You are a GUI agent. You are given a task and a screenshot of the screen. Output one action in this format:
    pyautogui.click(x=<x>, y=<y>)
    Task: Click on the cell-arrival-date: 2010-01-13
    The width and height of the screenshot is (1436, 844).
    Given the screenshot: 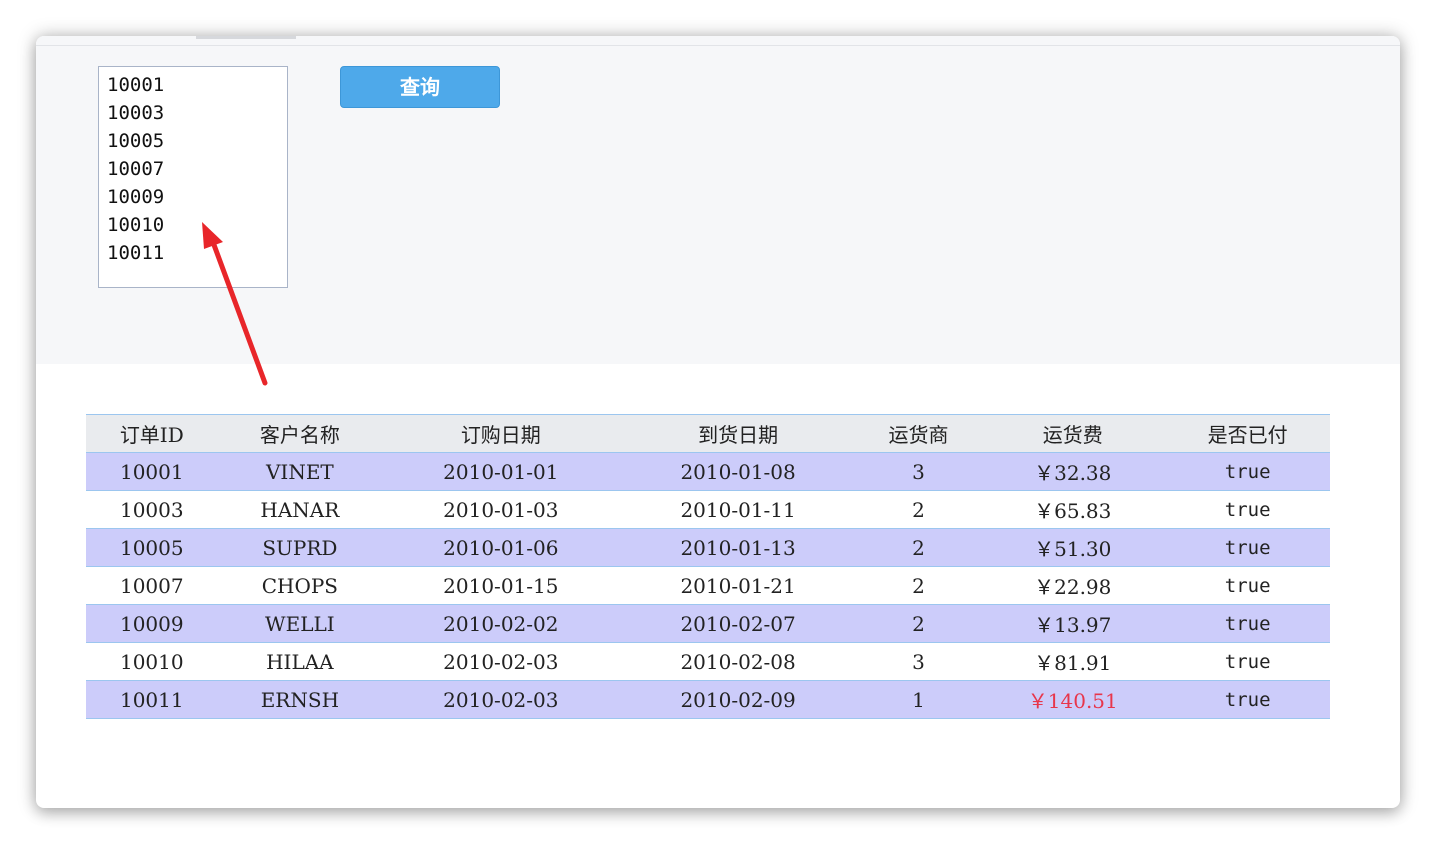 What is the action you would take?
    pyautogui.click(x=738, y=547)
    